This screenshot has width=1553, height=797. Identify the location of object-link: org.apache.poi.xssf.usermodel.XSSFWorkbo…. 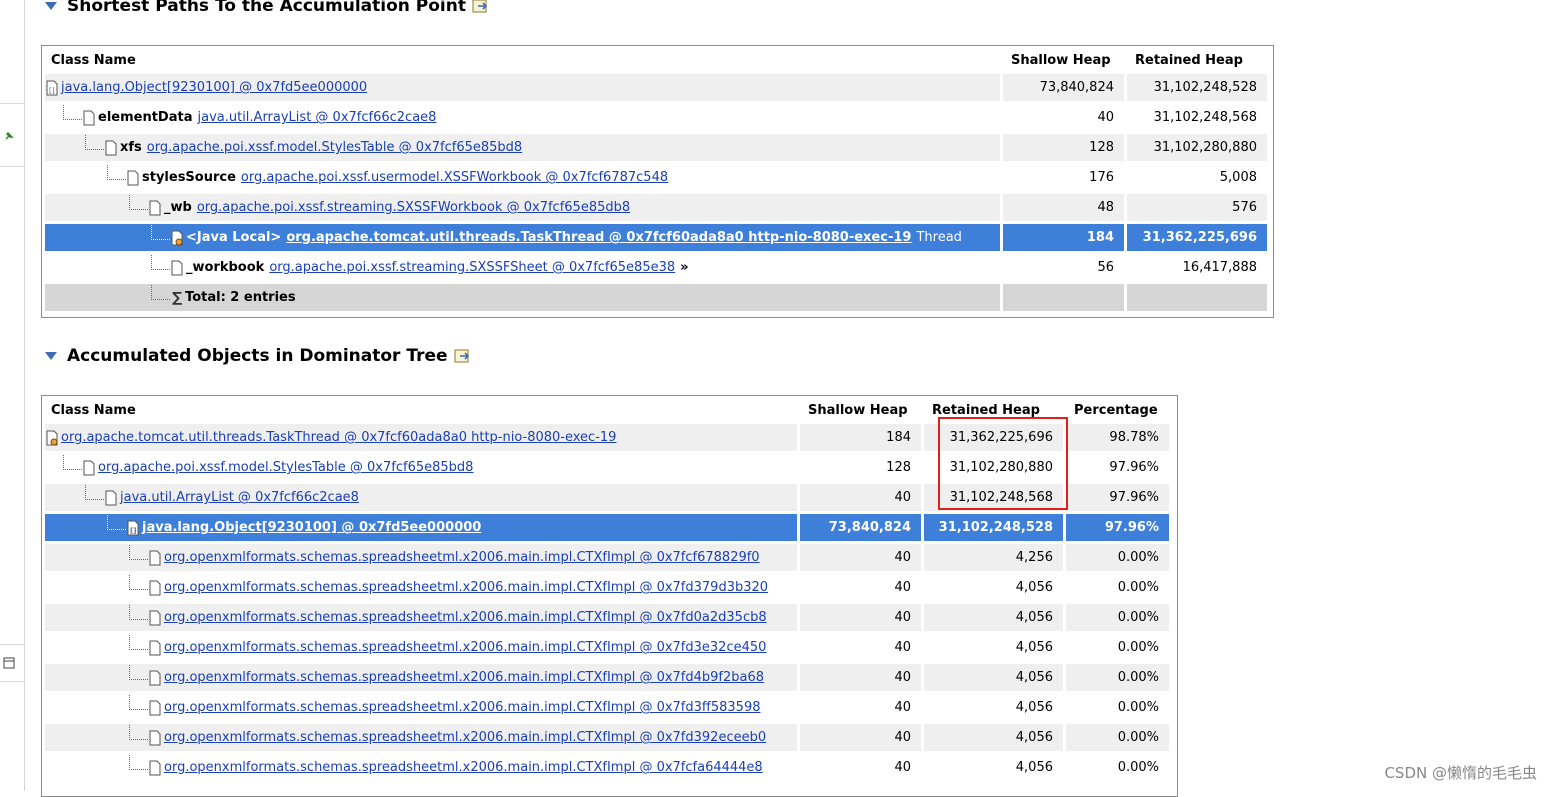
(454, 177).